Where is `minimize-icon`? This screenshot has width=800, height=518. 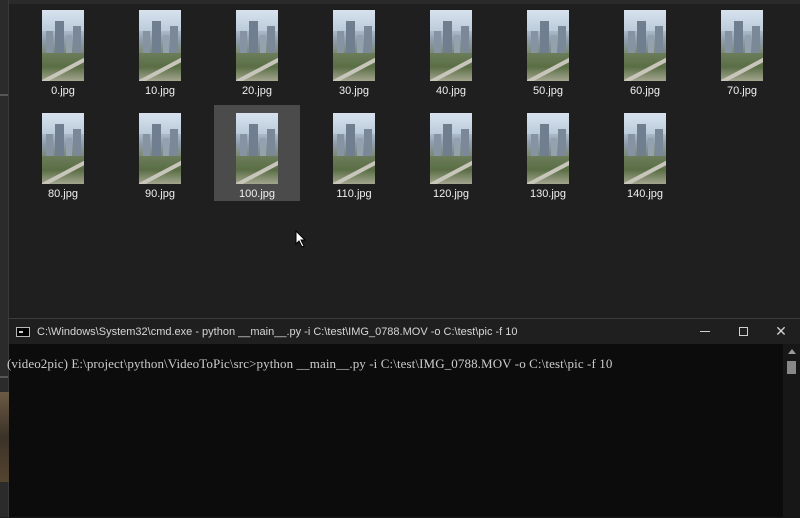 minimize-icon is located at coordinates (705, 331).